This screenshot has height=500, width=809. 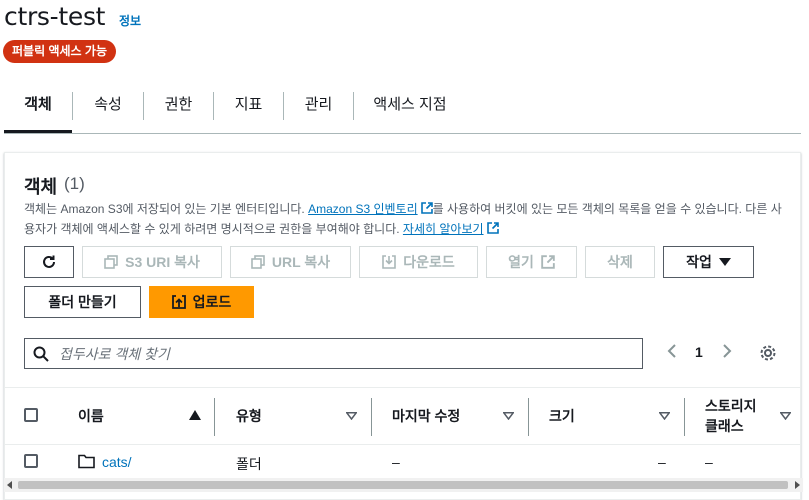 I want to click on chevron-right-icon, so click(x=727, y=351).